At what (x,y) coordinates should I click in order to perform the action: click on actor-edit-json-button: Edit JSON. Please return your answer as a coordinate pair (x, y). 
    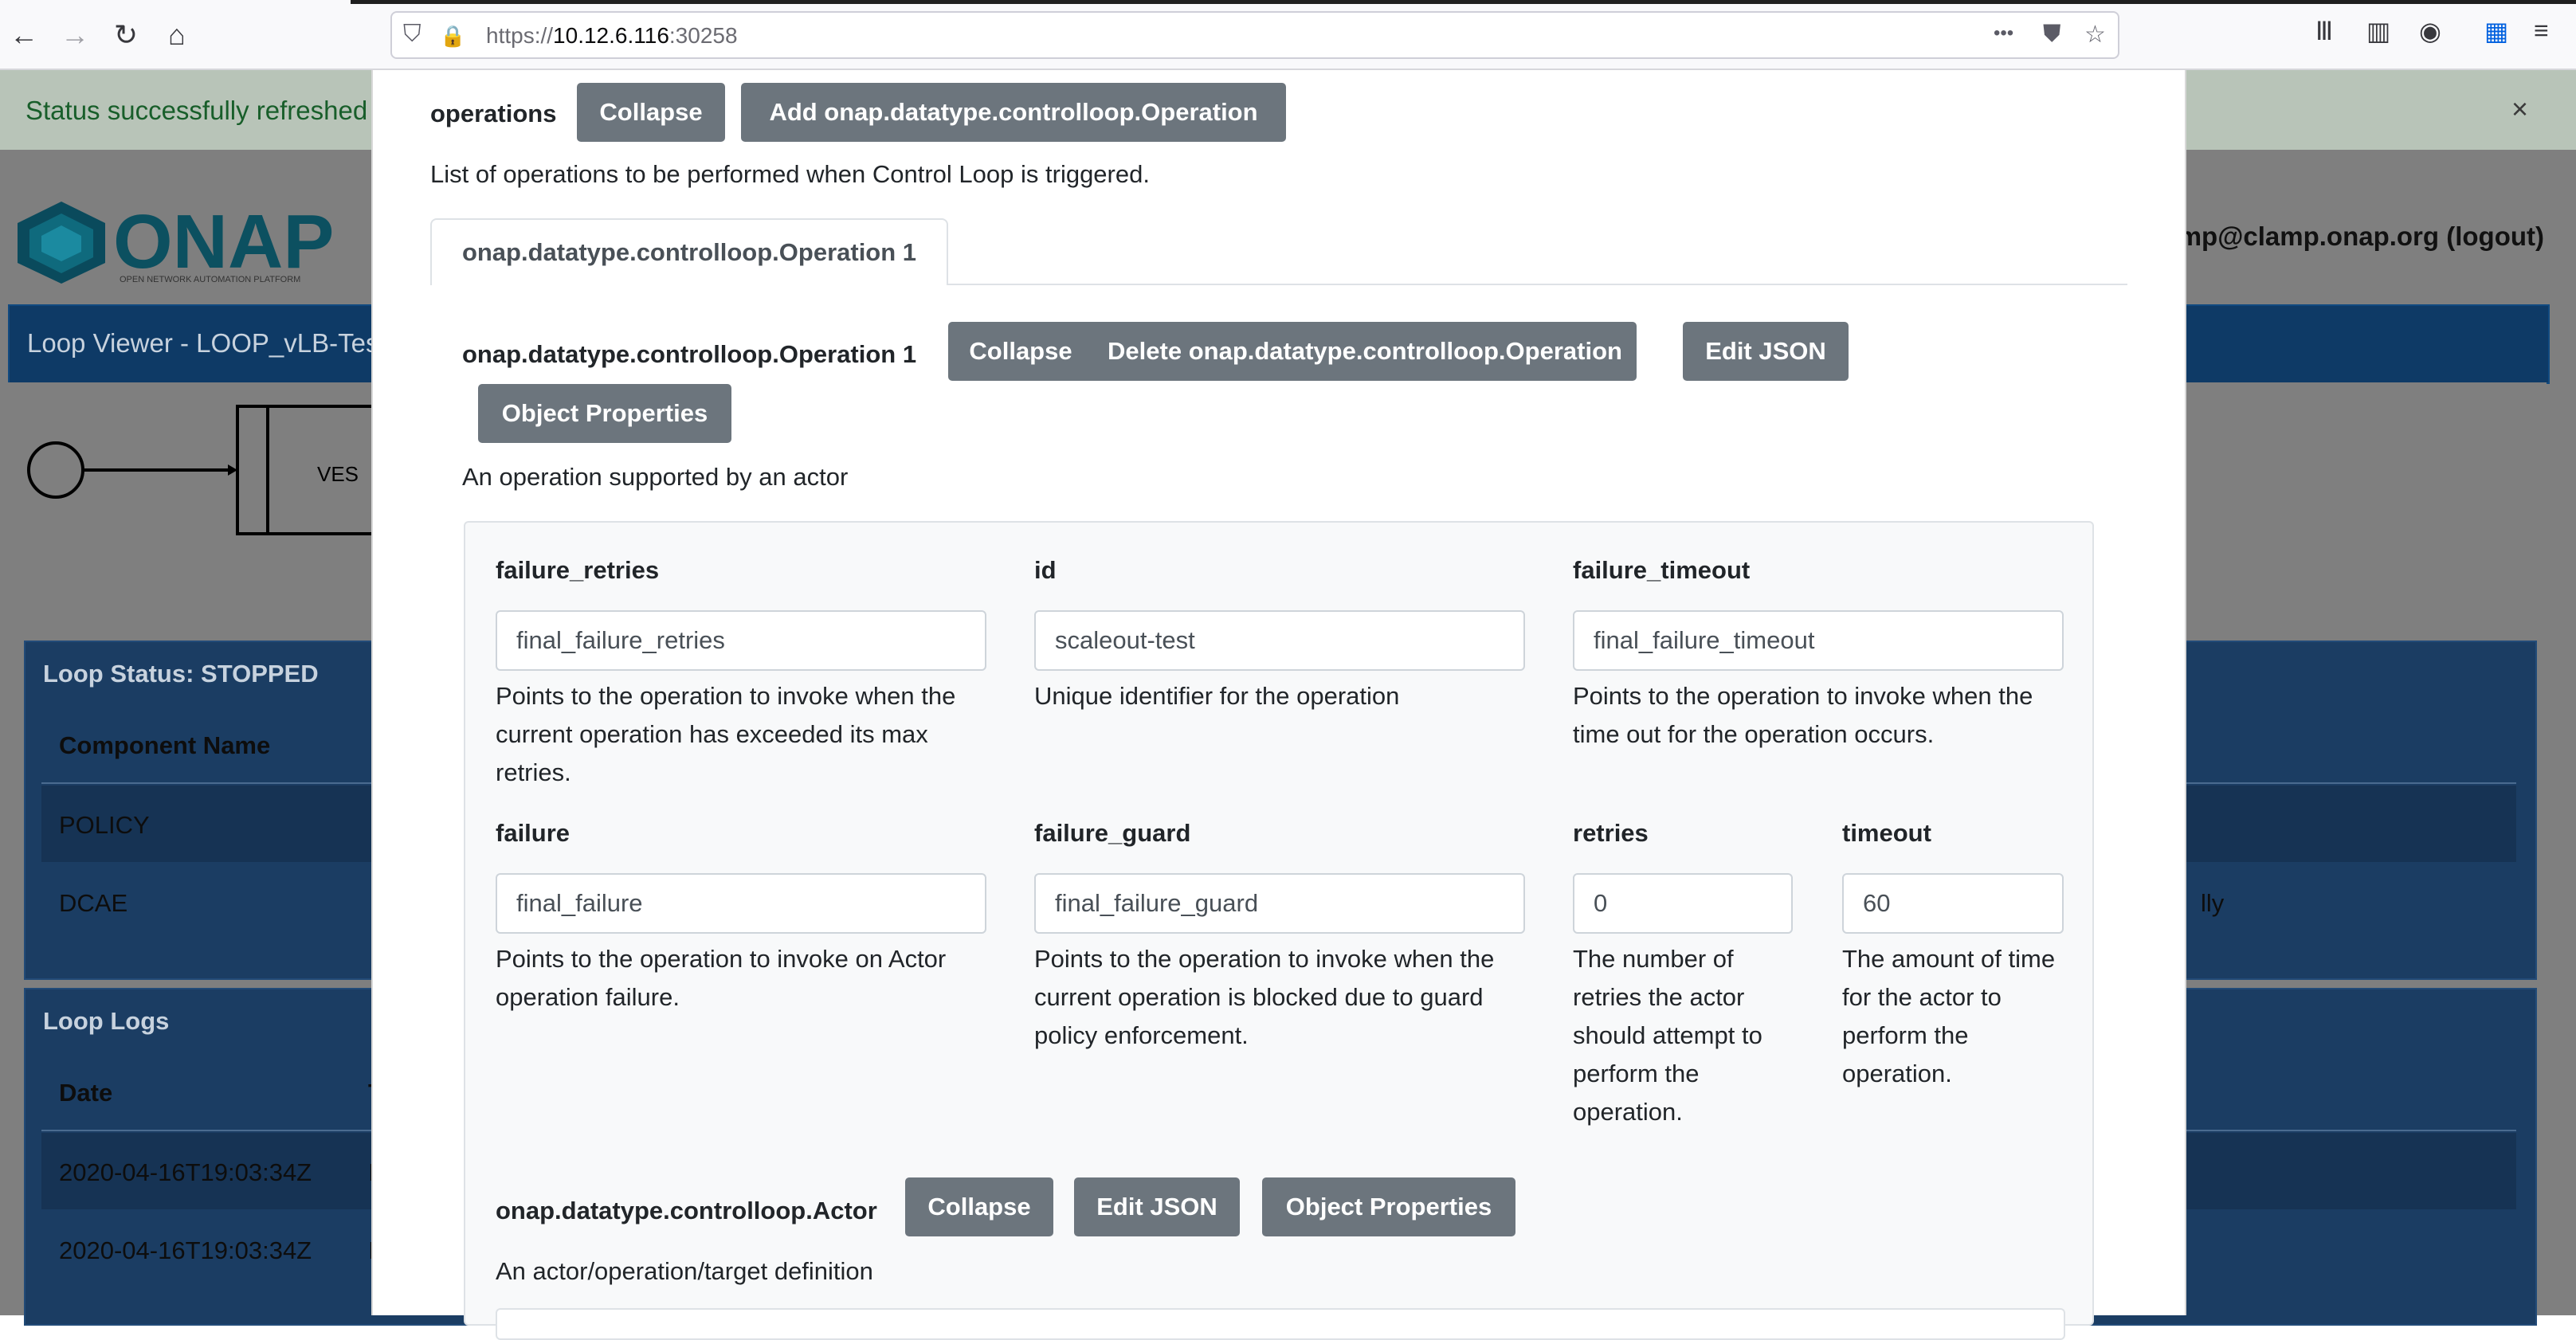
    Looking at the image, I should click on (1157, 1206).